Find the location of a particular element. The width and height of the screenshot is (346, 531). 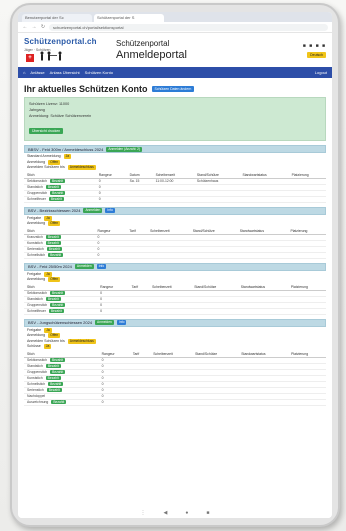

section-title: BSV - Jungschützenschiessen 2024 is located at coordinates (60, 322).